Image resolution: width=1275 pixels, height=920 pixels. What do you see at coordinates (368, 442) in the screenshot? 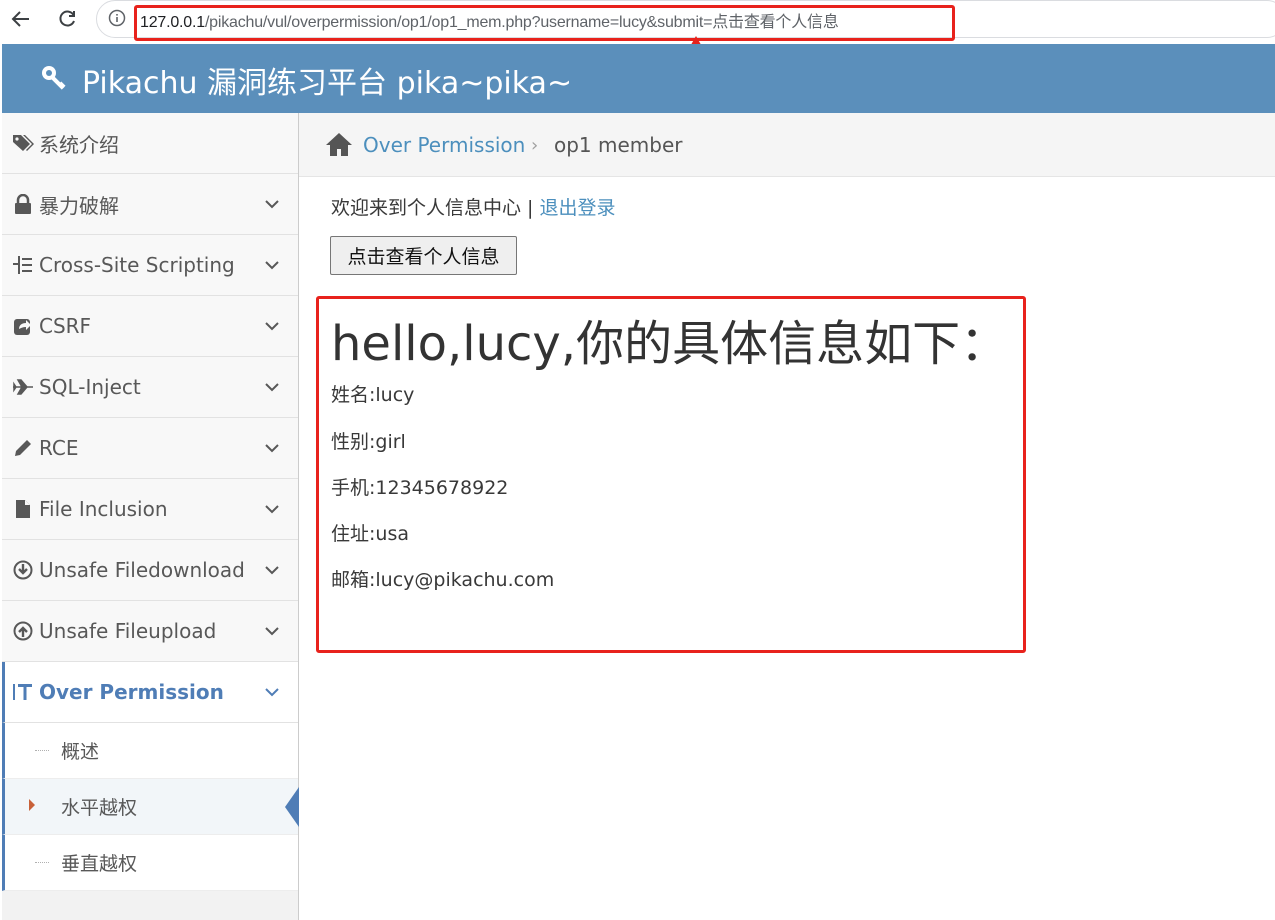
I see `info-gender: 性别:girl` at bounding box center [368, 442].